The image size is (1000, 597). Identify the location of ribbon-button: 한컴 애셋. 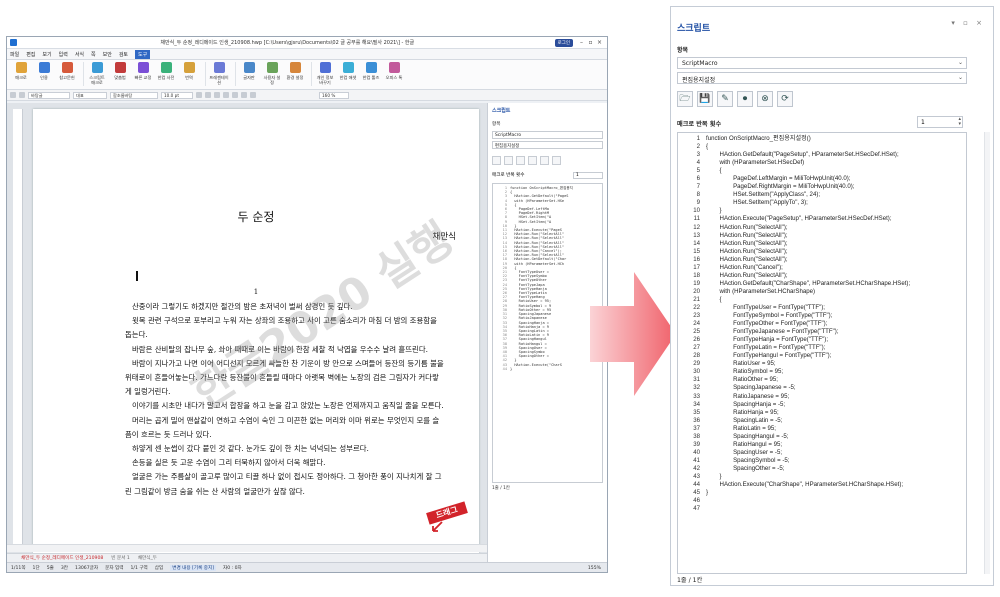
(348, 71).